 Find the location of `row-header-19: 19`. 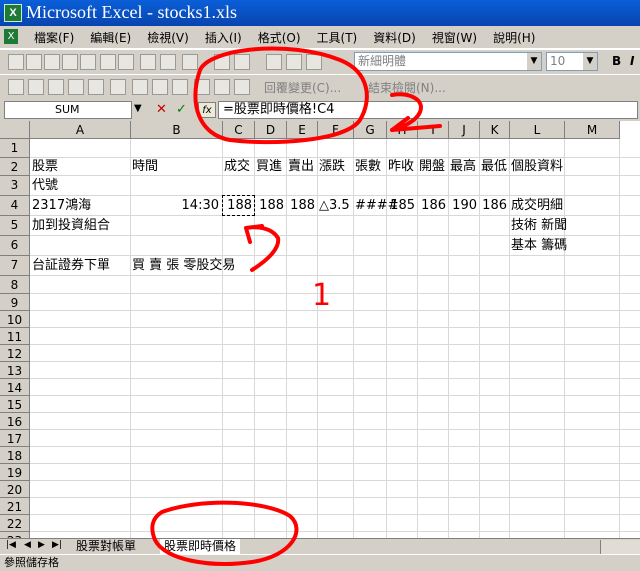

row-header-19: 19 is located at coordinates (15, 472).